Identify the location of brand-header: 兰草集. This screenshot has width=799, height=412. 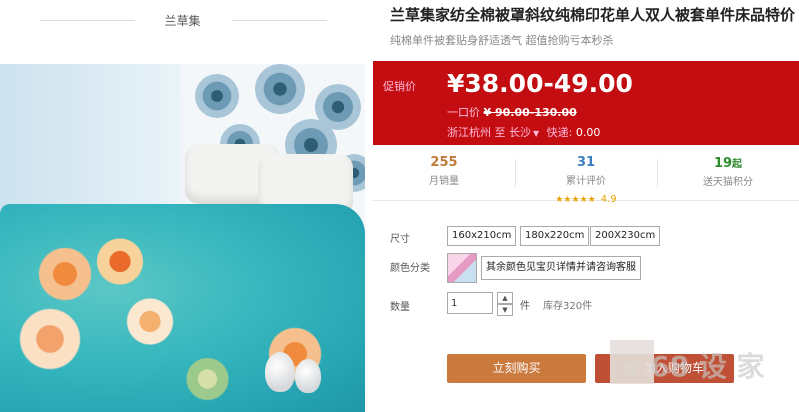
(182, 20).